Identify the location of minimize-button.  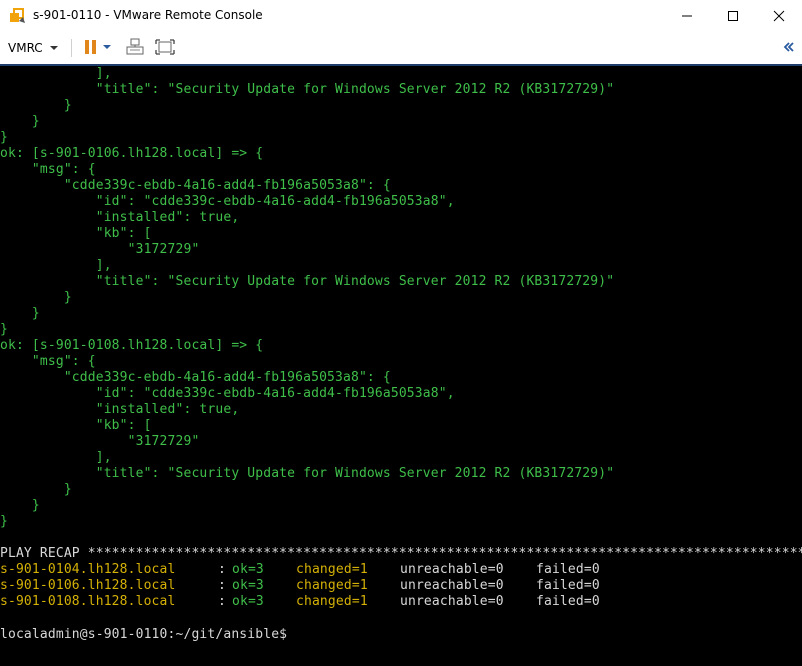
(687, 15).